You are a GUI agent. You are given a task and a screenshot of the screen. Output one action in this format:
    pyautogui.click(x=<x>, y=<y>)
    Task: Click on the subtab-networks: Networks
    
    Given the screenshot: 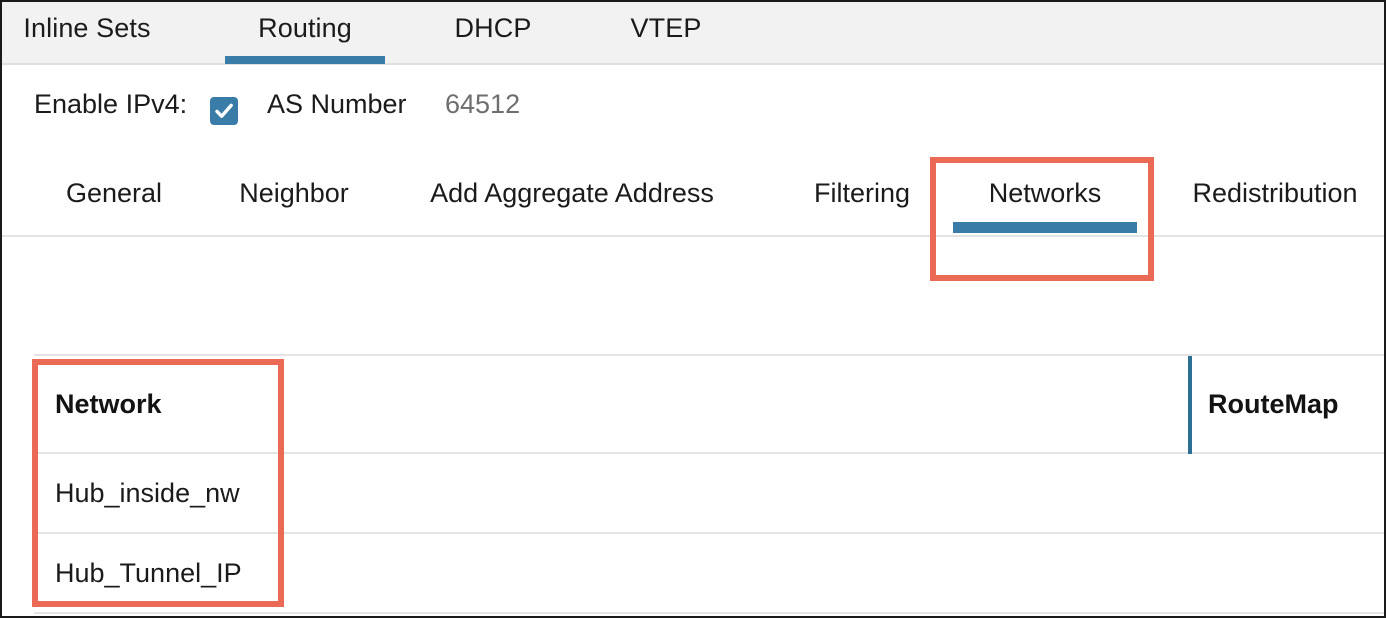 What is the action you would take?
    pyautogui.click(x=1045, y=196)
    